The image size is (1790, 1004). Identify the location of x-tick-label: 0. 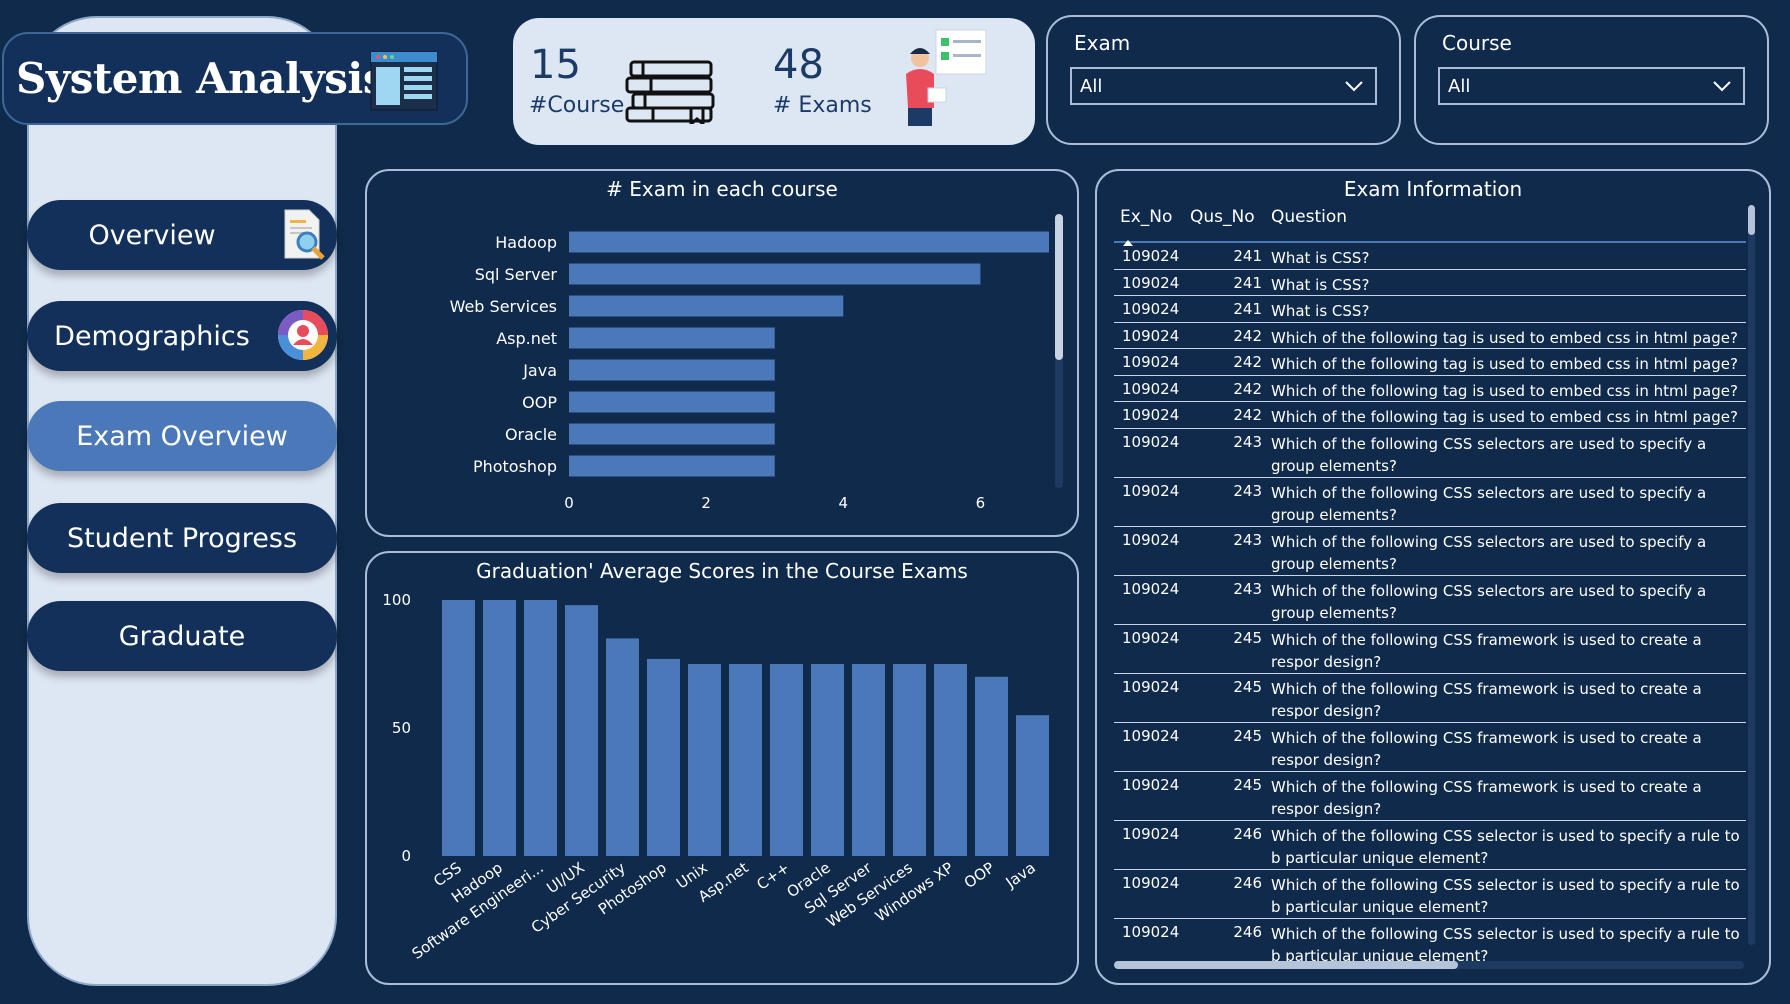
(569, 503).